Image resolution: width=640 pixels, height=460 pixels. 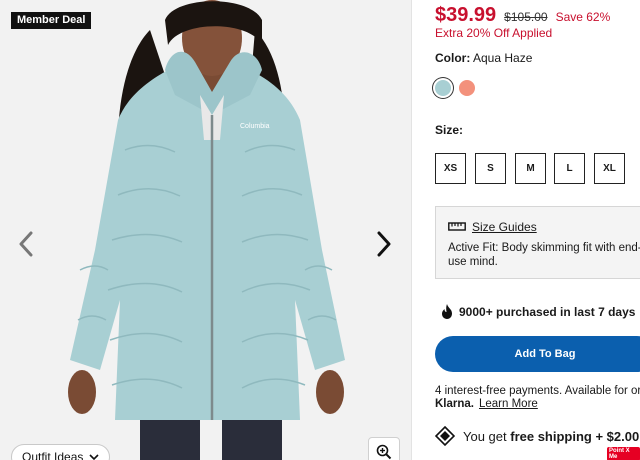 I want to click on size-option-s: S, so click(x=490, y=168).